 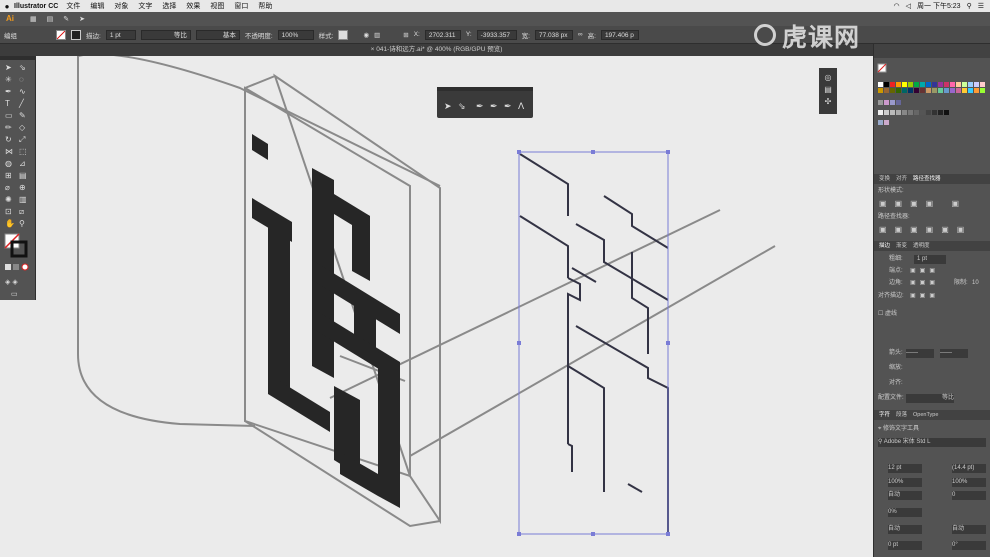 I want to click on shape-mode-buttons: ▣▣▣▣ ▣, so click(x=923, y=203).